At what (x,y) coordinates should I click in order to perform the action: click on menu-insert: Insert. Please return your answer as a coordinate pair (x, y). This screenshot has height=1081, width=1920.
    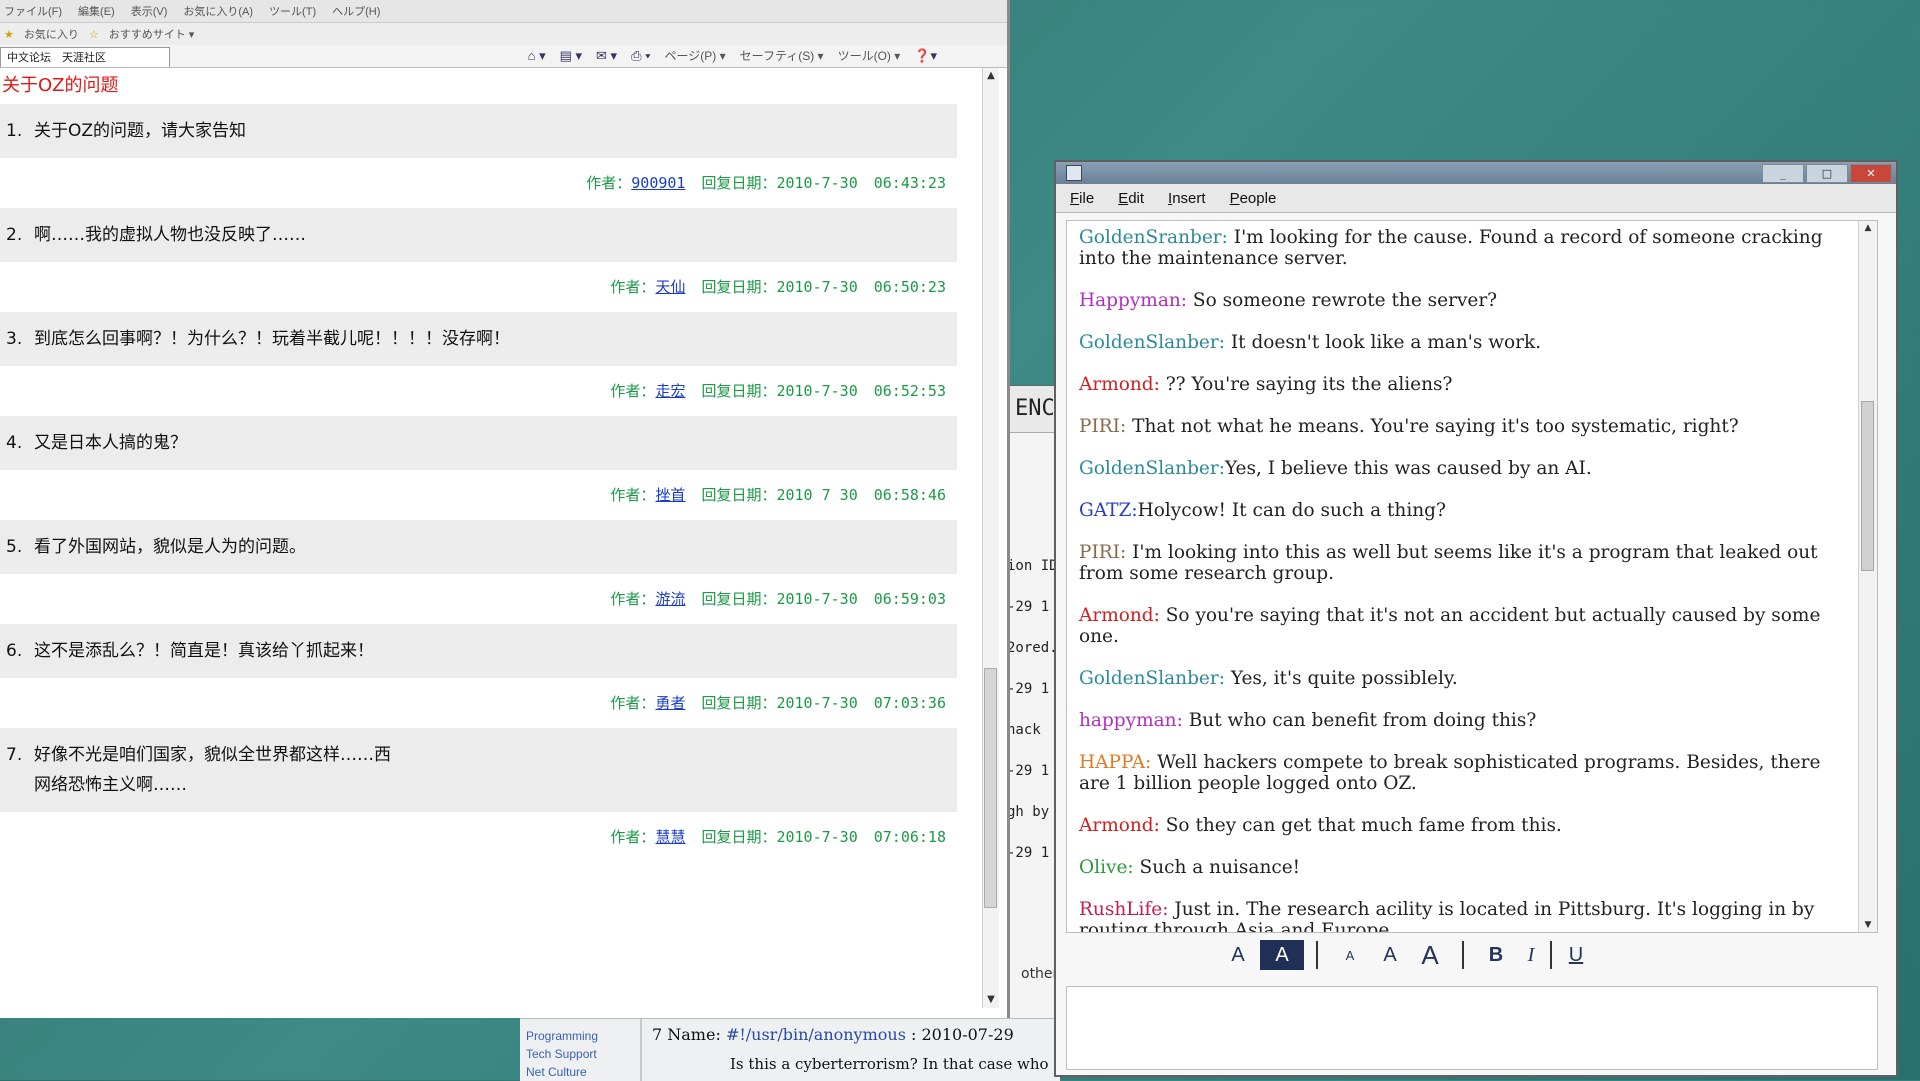
    Looking at the image, I should click on (1187, 198).